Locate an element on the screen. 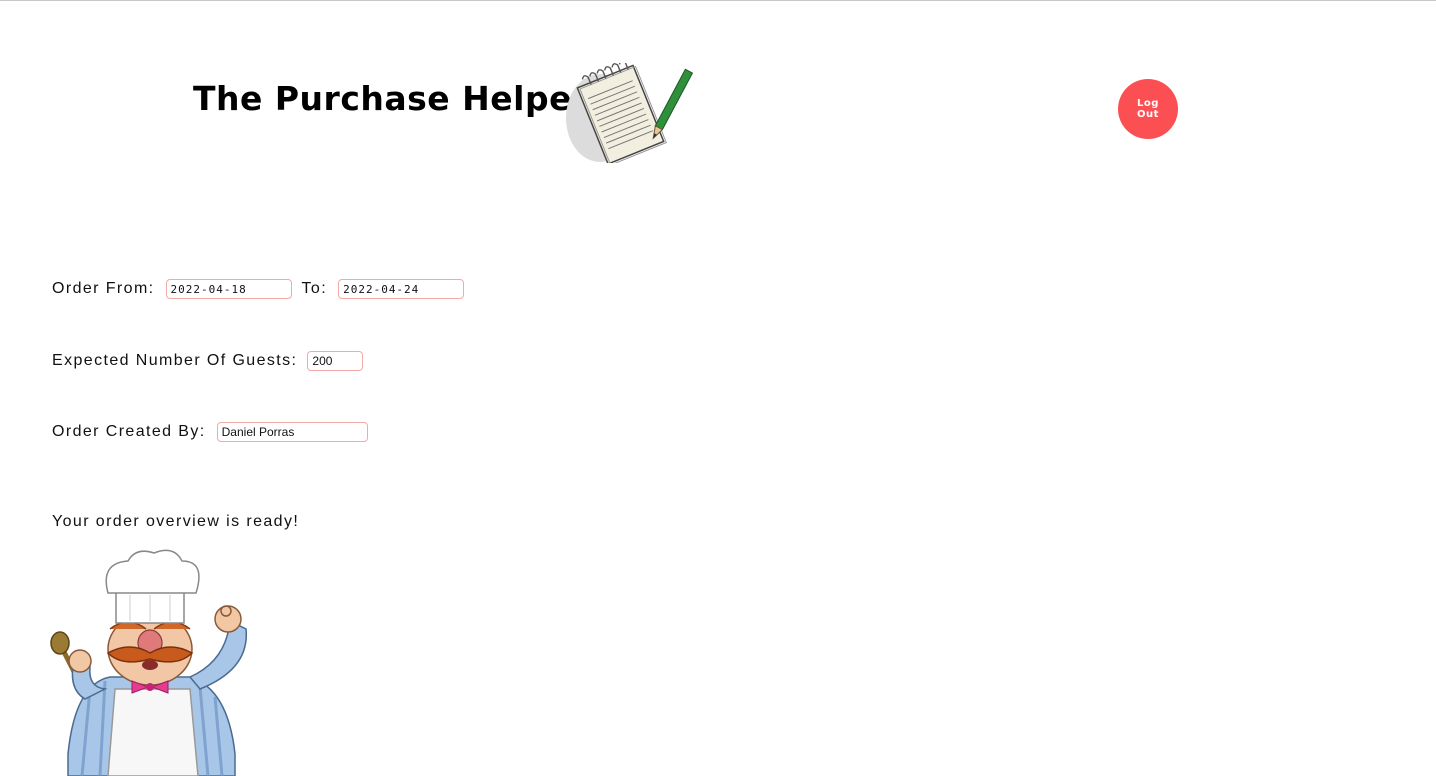 The height and width of the screenshot is (776, 1436). guests-row: Expected Number Of Guests: is located at coordinates (208, 361).